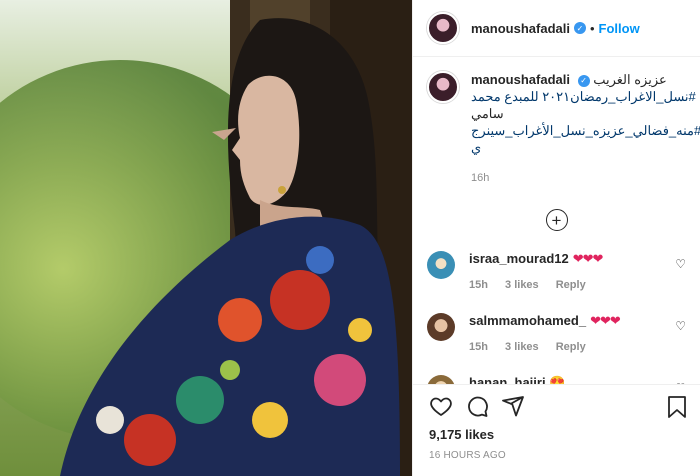  Describe the element at coordinates (520, 79) in the screenshot. I see `caption-username: manoushafadali` at that location.